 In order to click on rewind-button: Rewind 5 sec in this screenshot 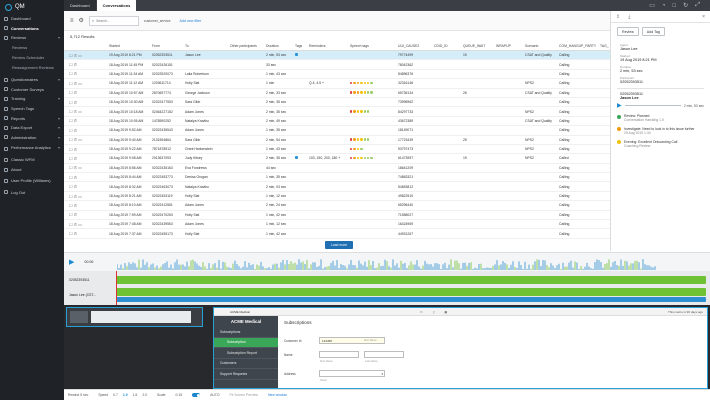, I will do `click(78, 395)`.